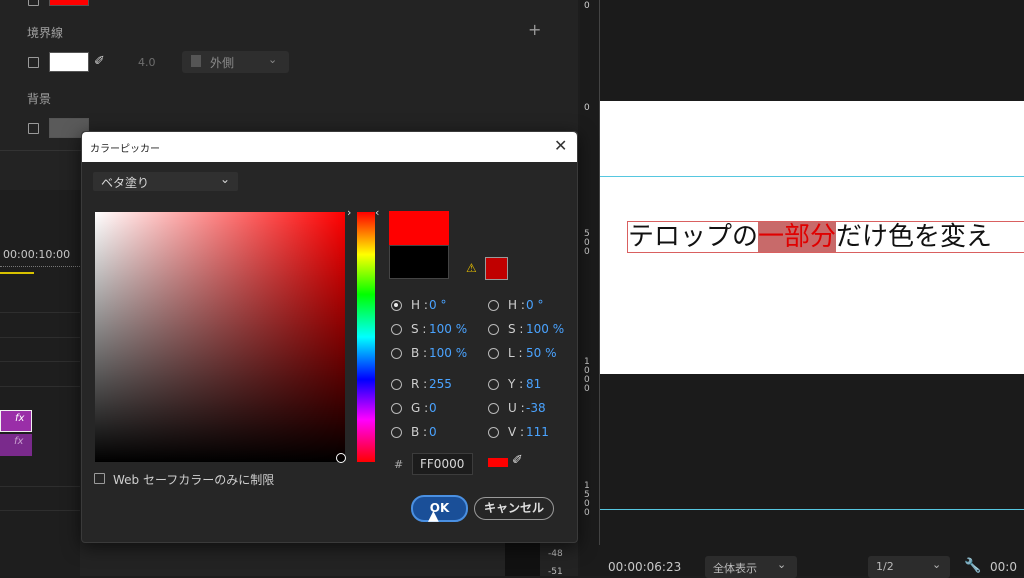 This screenshot has width=1024, height=578. I want to click on field-label: S :, so click(516, 329).